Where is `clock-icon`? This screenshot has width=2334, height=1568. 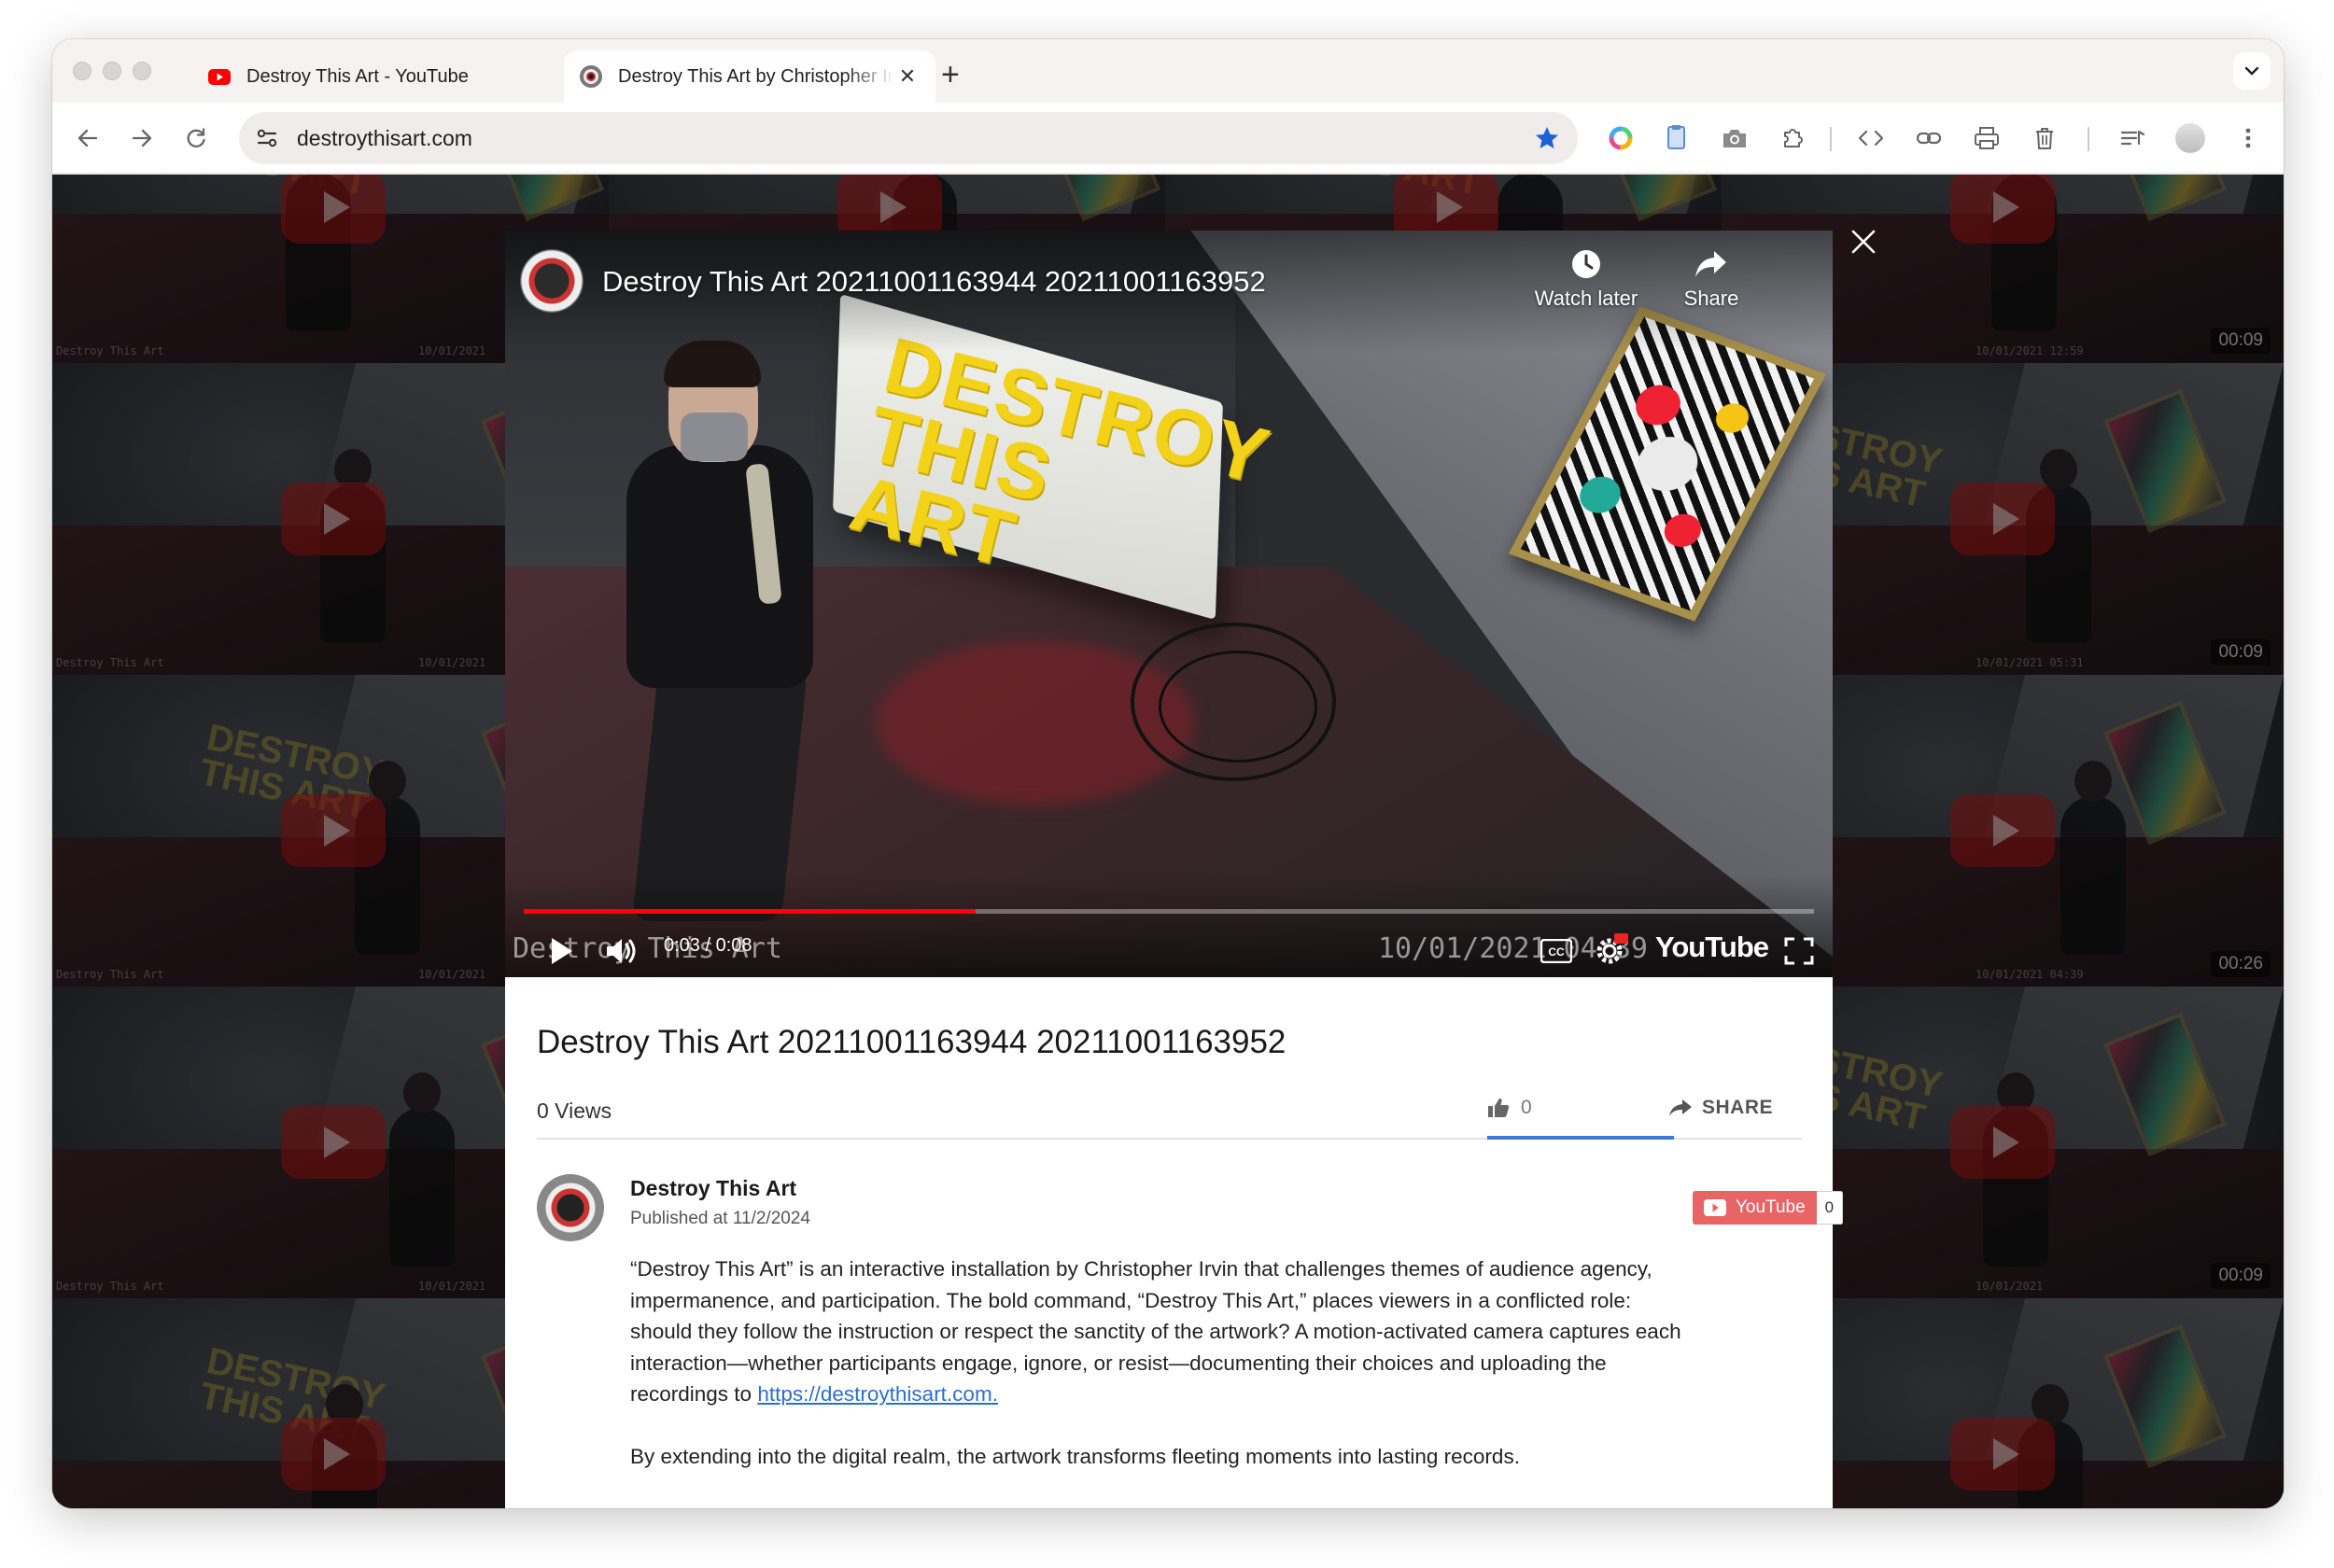
clock-icon is located at coordinates (1586, 264).